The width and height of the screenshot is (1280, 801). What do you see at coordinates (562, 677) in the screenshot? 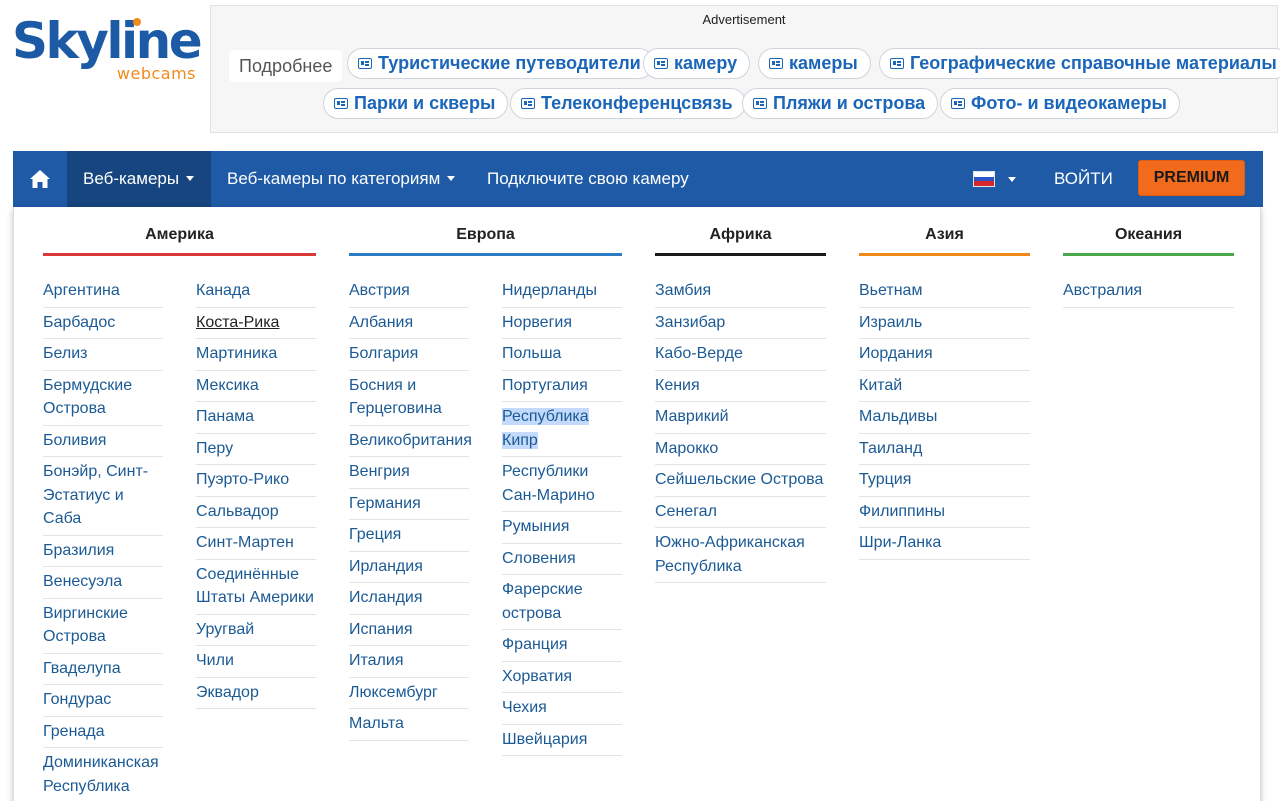
I see `country-link: Хорватия` at bounding box center [562, 677].